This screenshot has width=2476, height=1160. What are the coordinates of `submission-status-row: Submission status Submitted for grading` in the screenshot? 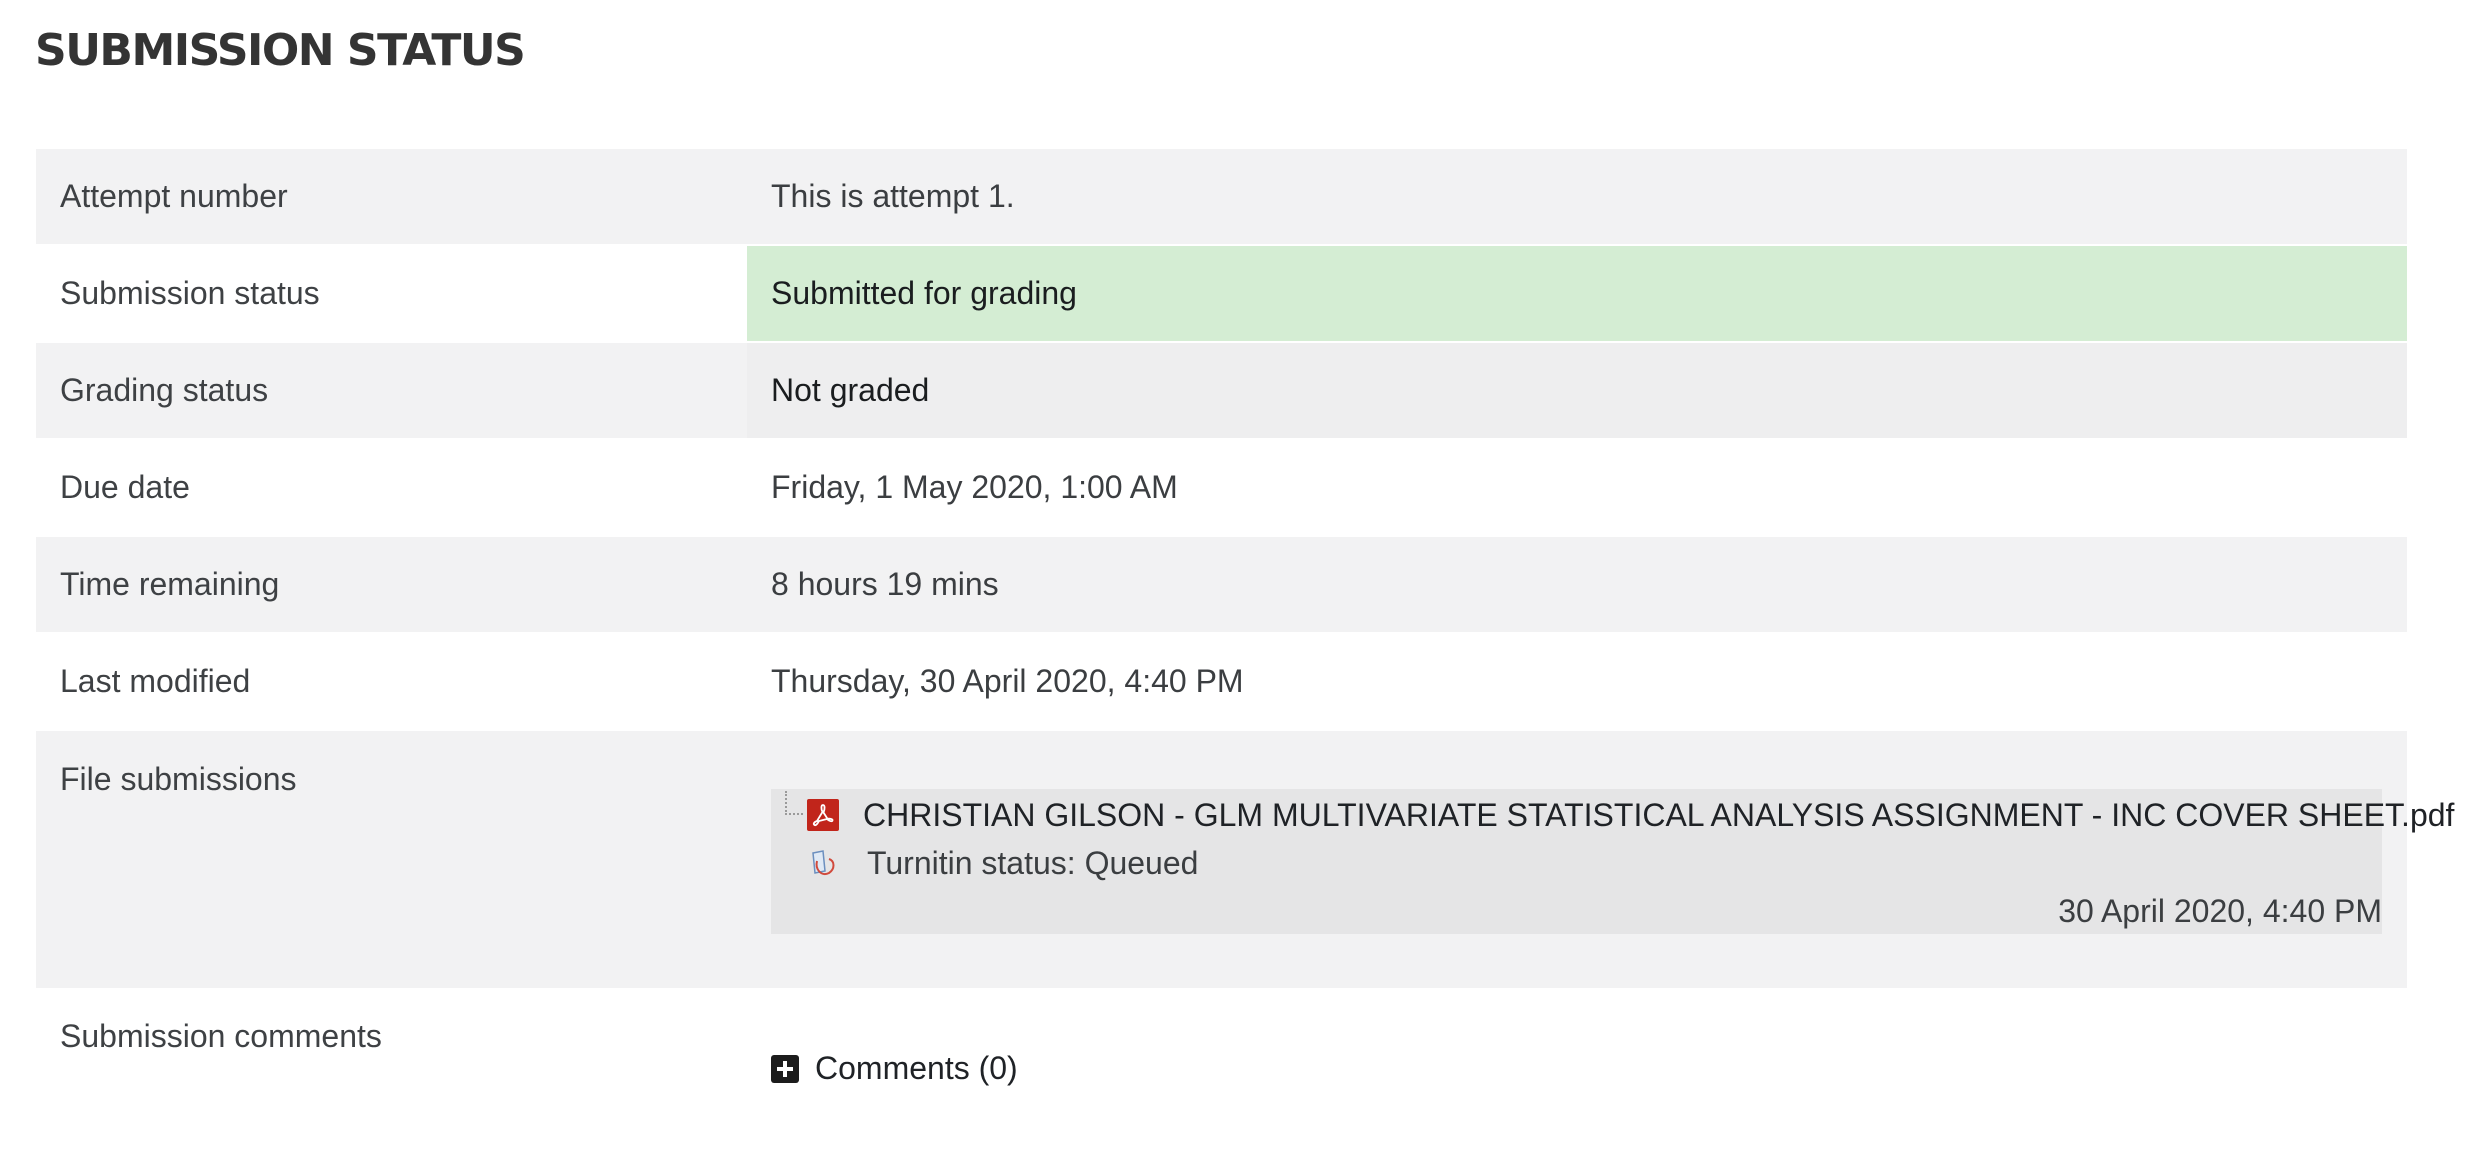 It's located at (1221, 293).